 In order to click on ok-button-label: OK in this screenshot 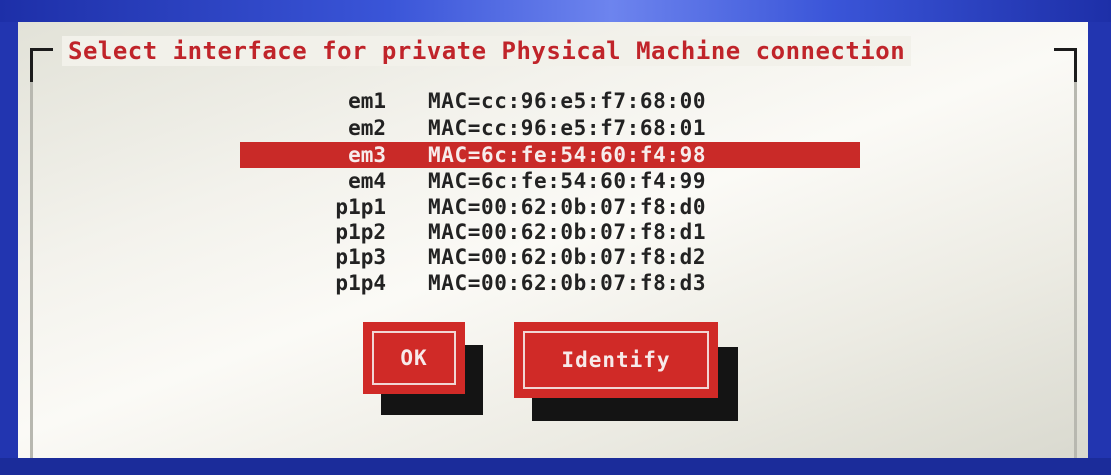, I will do `click(414, 358)`.